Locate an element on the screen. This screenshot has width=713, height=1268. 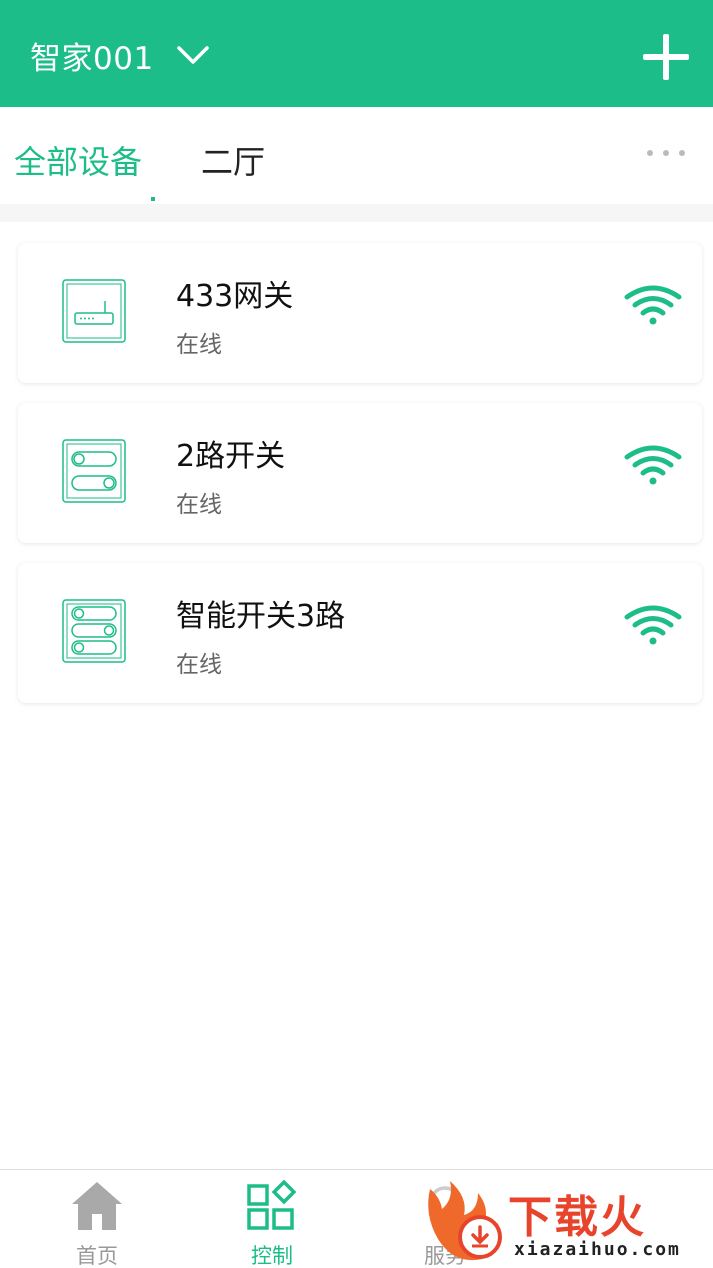
watermark-logo: 下载火 xiazaihuo.com is located at coordinates (566, 1220).